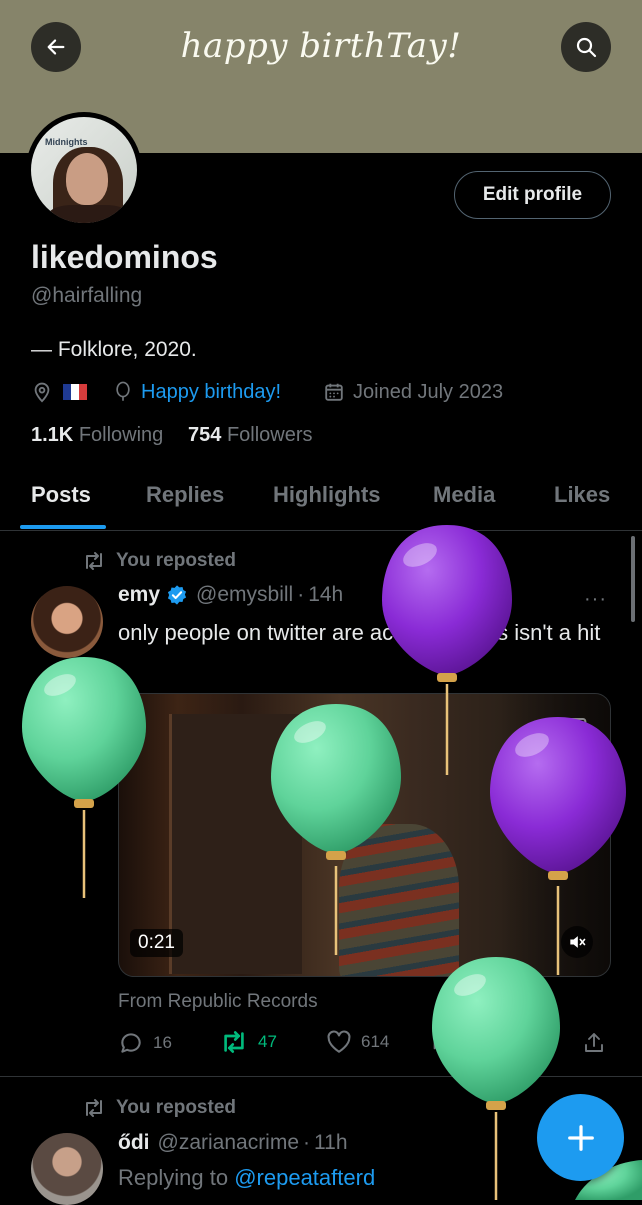 The height and width of the screenshot is (1205, 642). Describe the element at coordinates (205, 435) in the screenshot. I see `followers-count: 754` at that location.